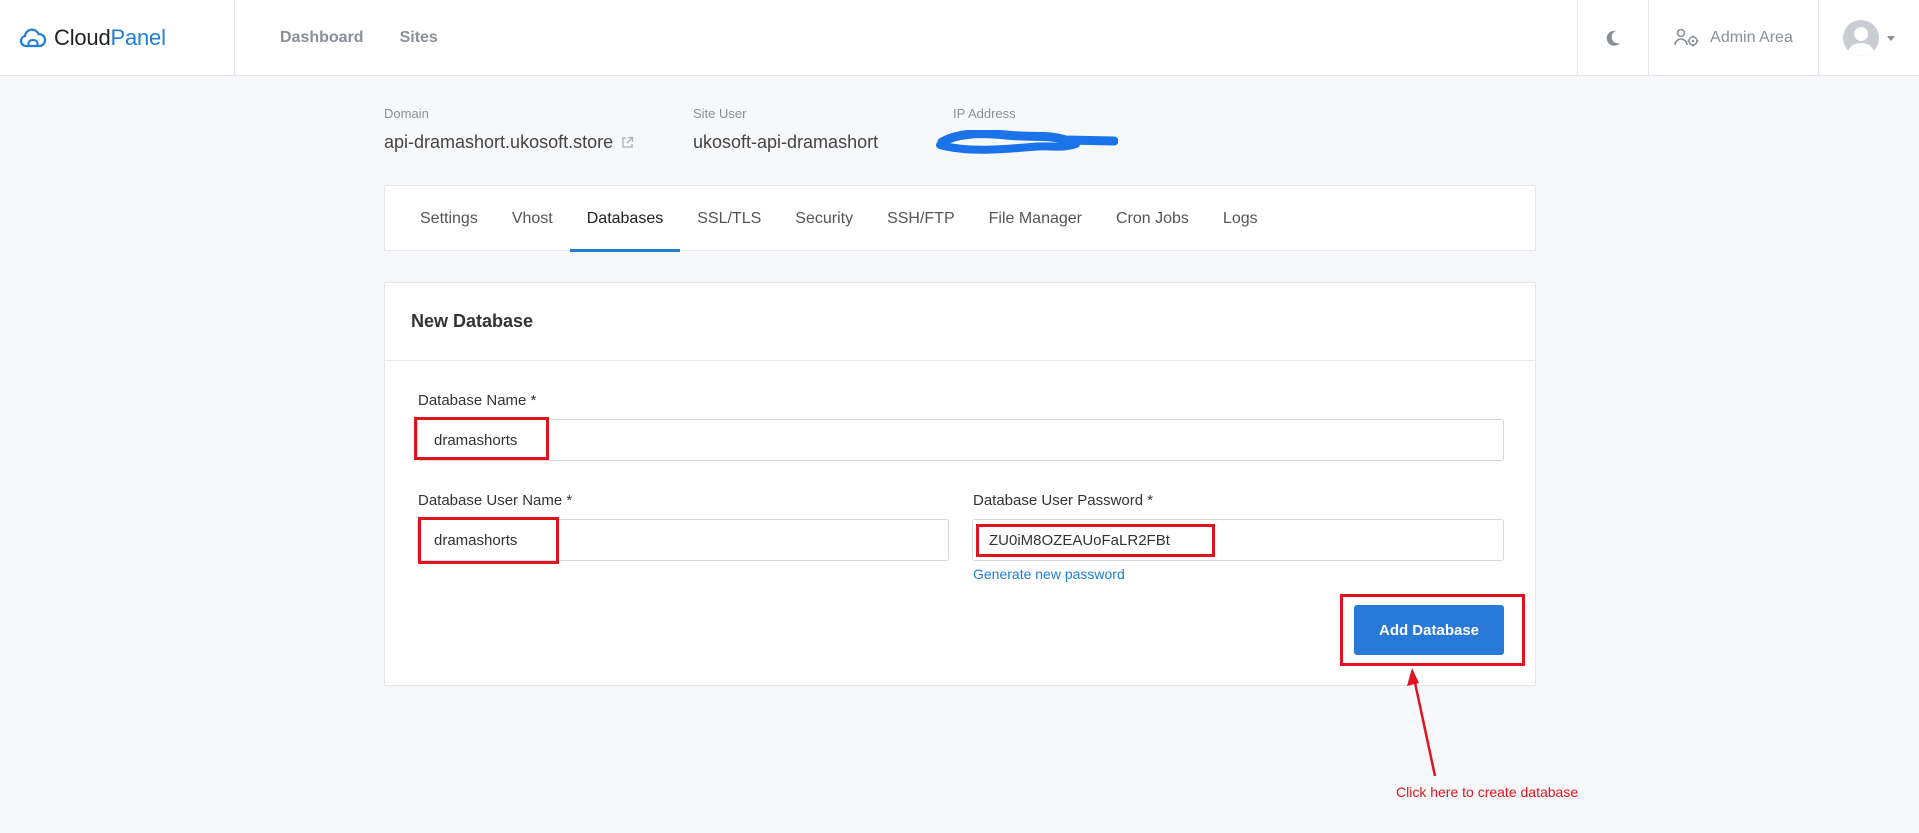  What do you see at coordinates (1487, 792) in the screenshot?
I see `annotation-text: Click here to create database` at bounding box center [1487, 792].